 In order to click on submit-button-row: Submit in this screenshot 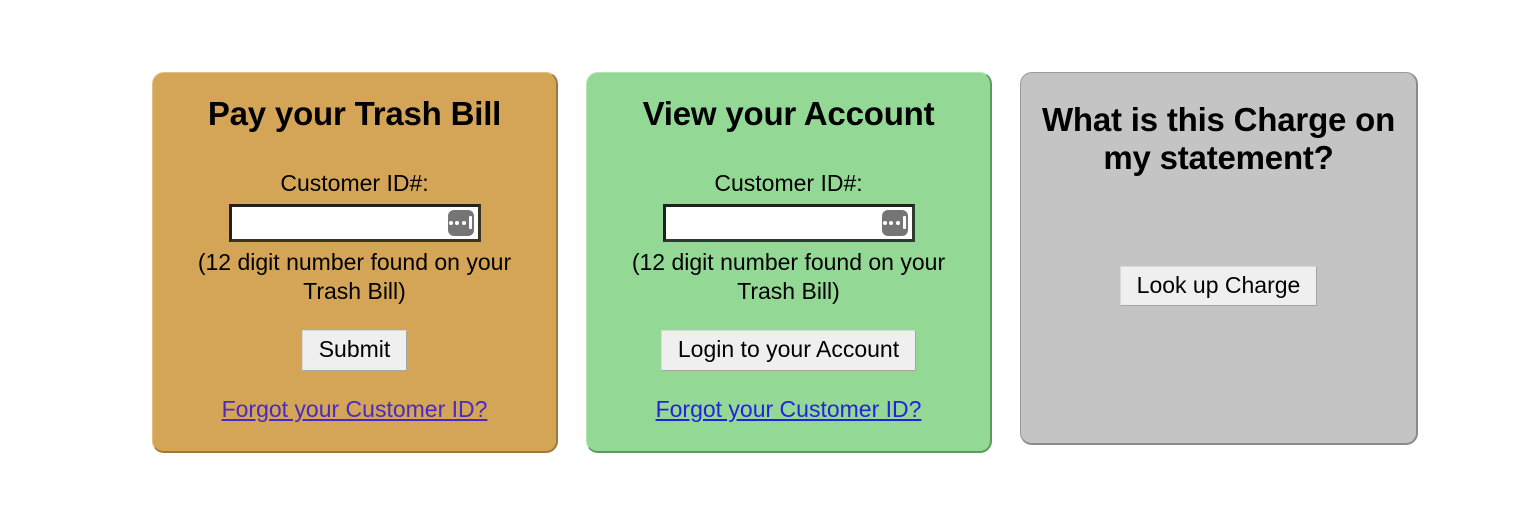, I will do `click(354, 350)`.